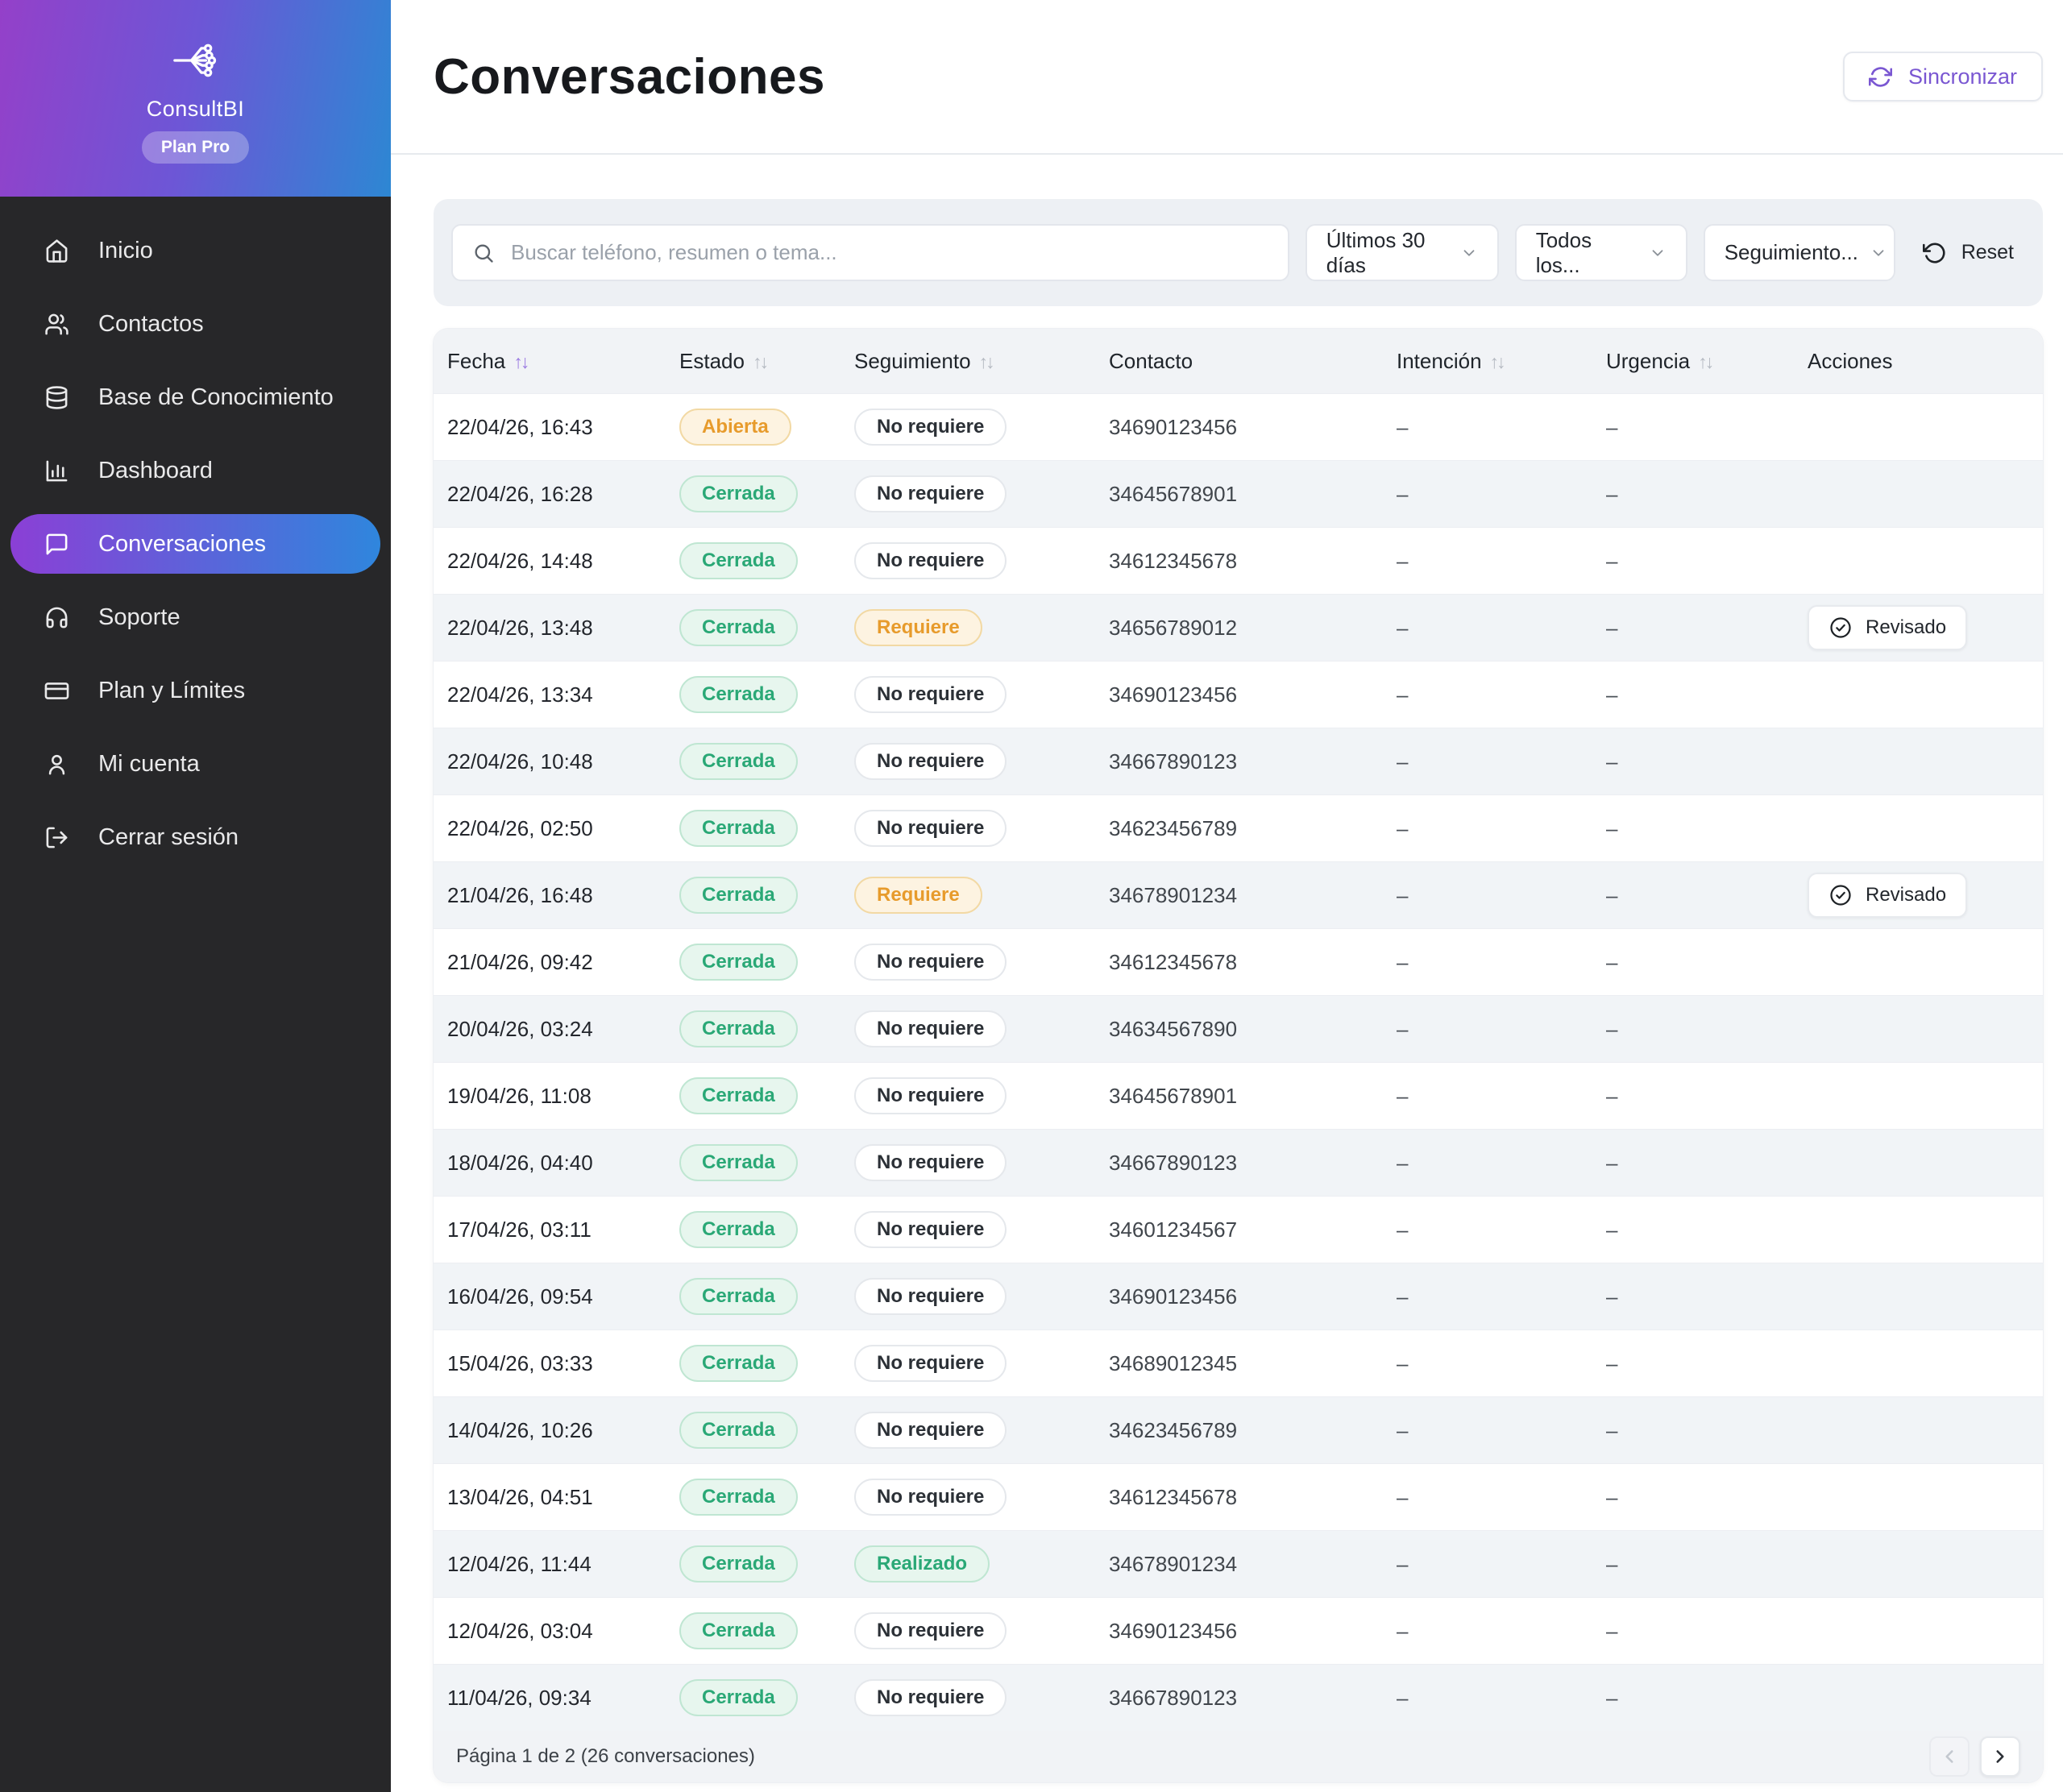 The height and width of the screenshot is (1792, 2063). Describe the element at coordinates (195, 544) in the screenshot. I see `sidebar-item-conversaciones: Conversaciones` at that location.